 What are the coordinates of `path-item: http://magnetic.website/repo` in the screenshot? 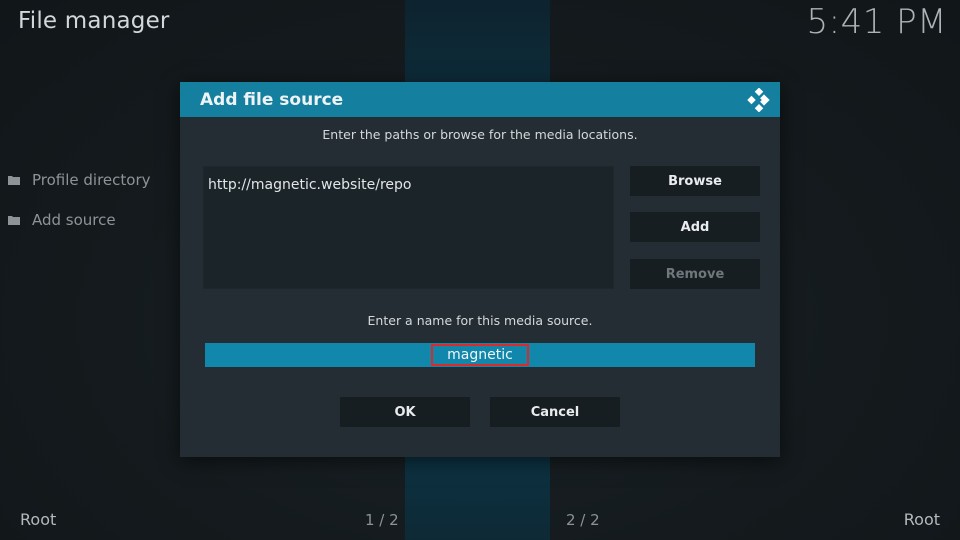 It's located at (408, 185).